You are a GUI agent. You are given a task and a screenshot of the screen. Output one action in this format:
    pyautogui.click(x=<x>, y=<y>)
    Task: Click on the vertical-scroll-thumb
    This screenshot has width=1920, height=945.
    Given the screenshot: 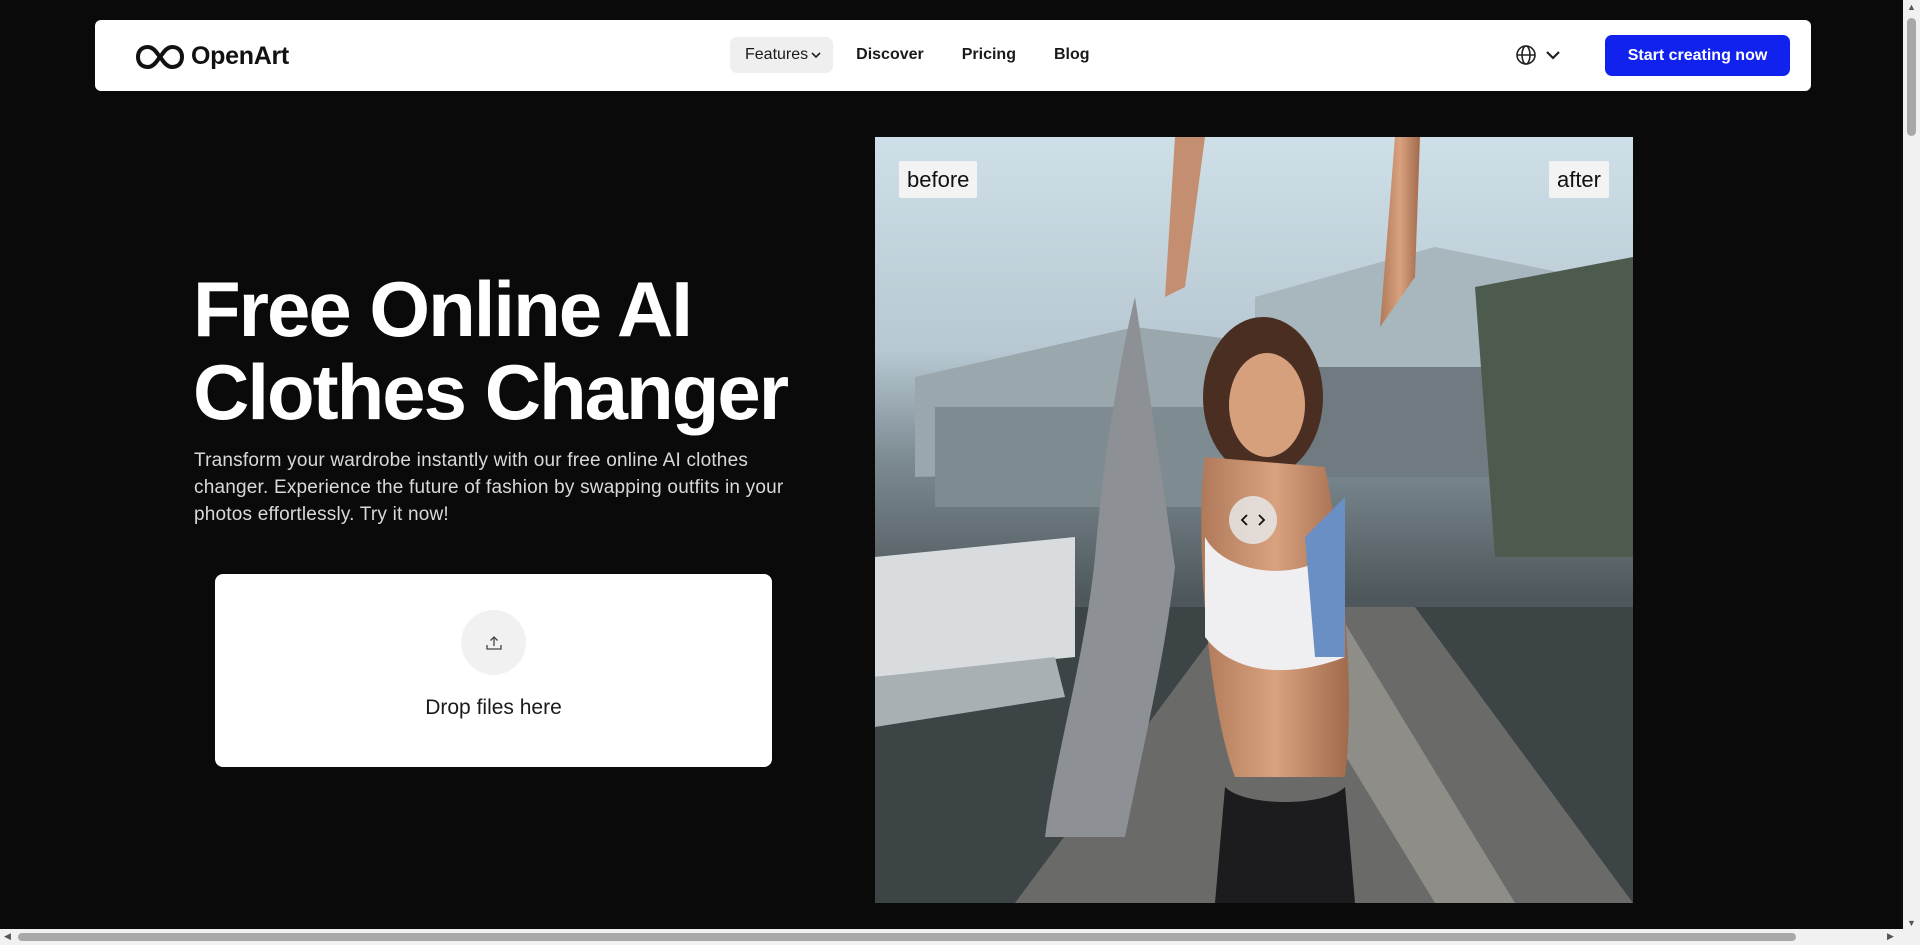 What is the action you would take?
    pyautogui.click(x=1911, y=77)
    